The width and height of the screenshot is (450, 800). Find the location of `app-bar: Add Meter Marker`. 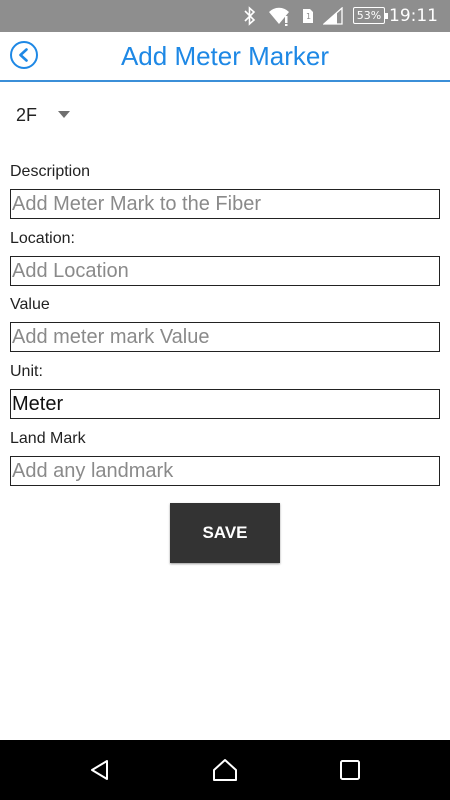

app-bar: Add Meter Marker is located at coordinates (225, 57).